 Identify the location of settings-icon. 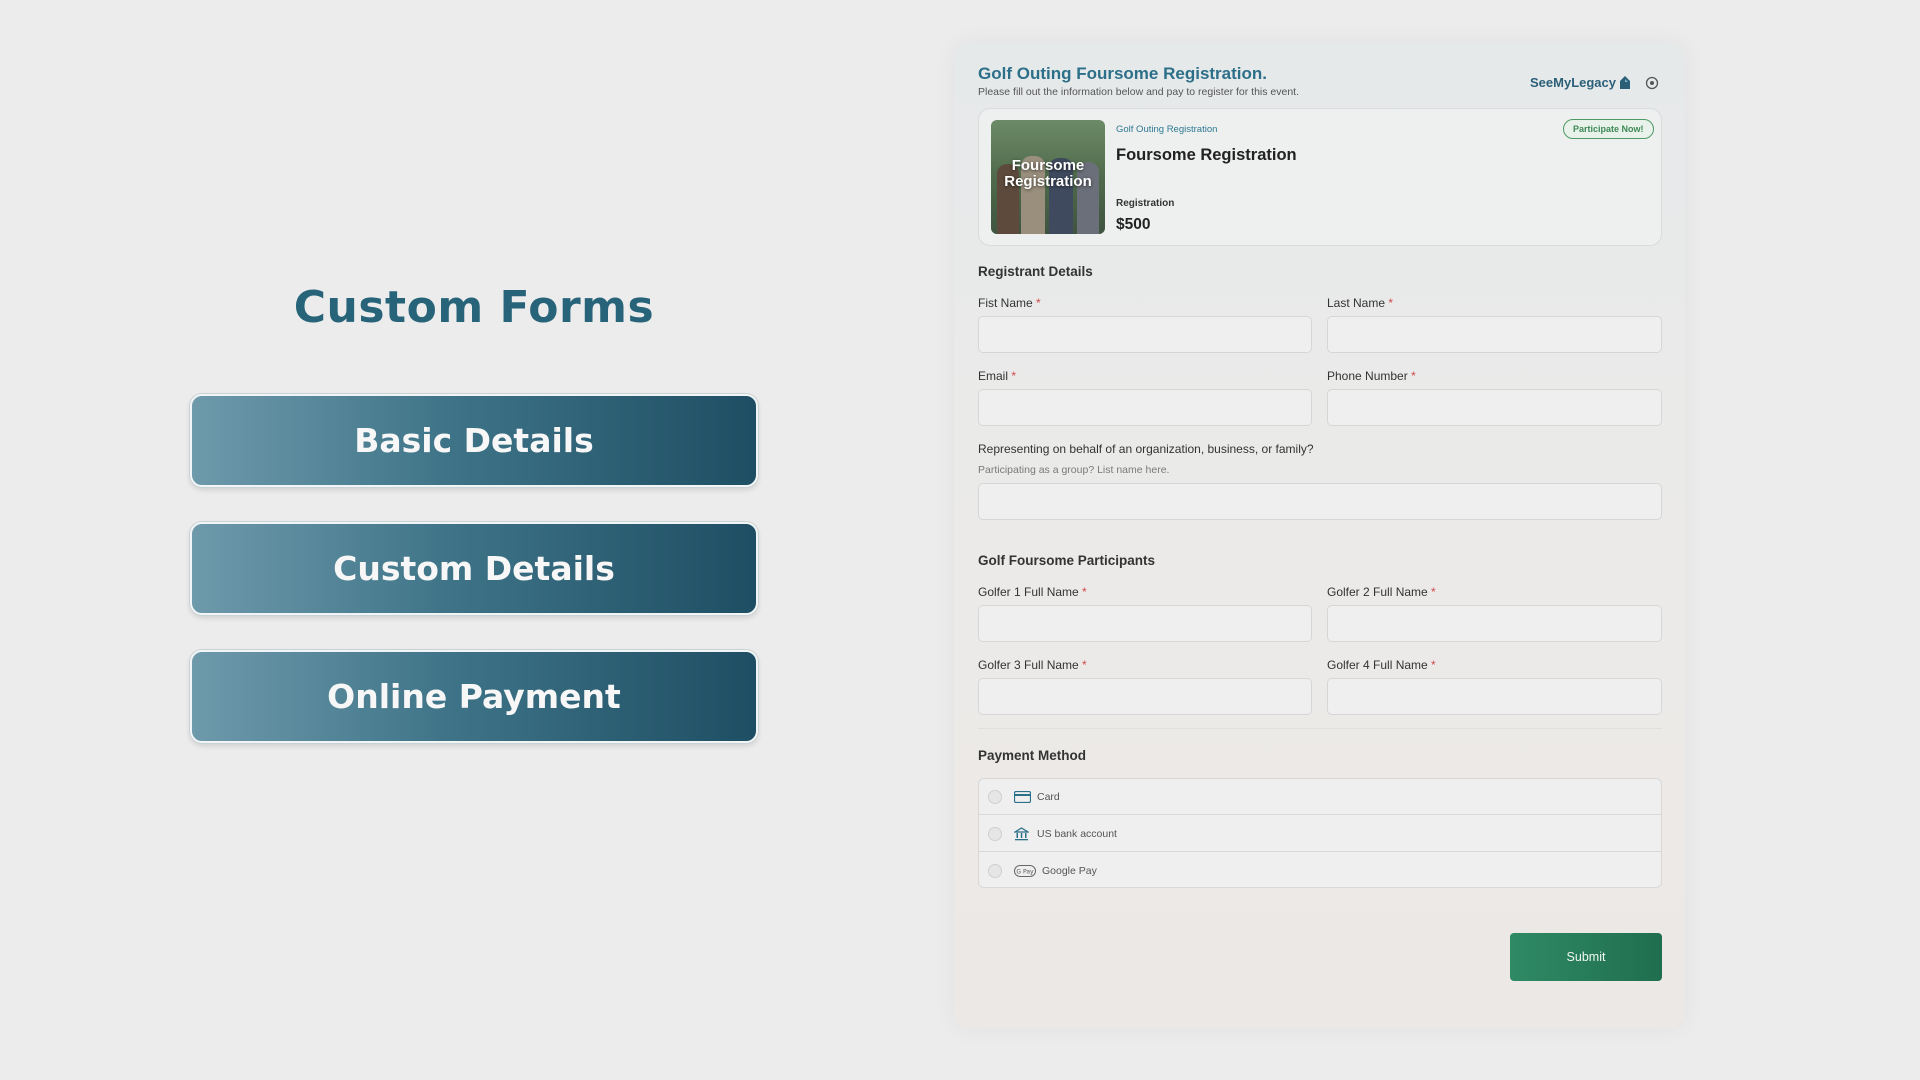
(1652, 83).